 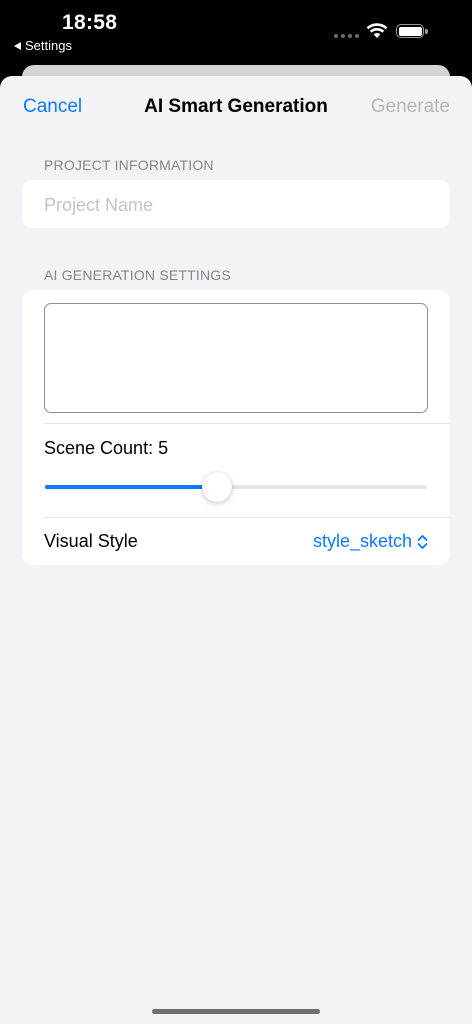 I want to click on chevron-up-down-icon, so click(x=422, y=541).